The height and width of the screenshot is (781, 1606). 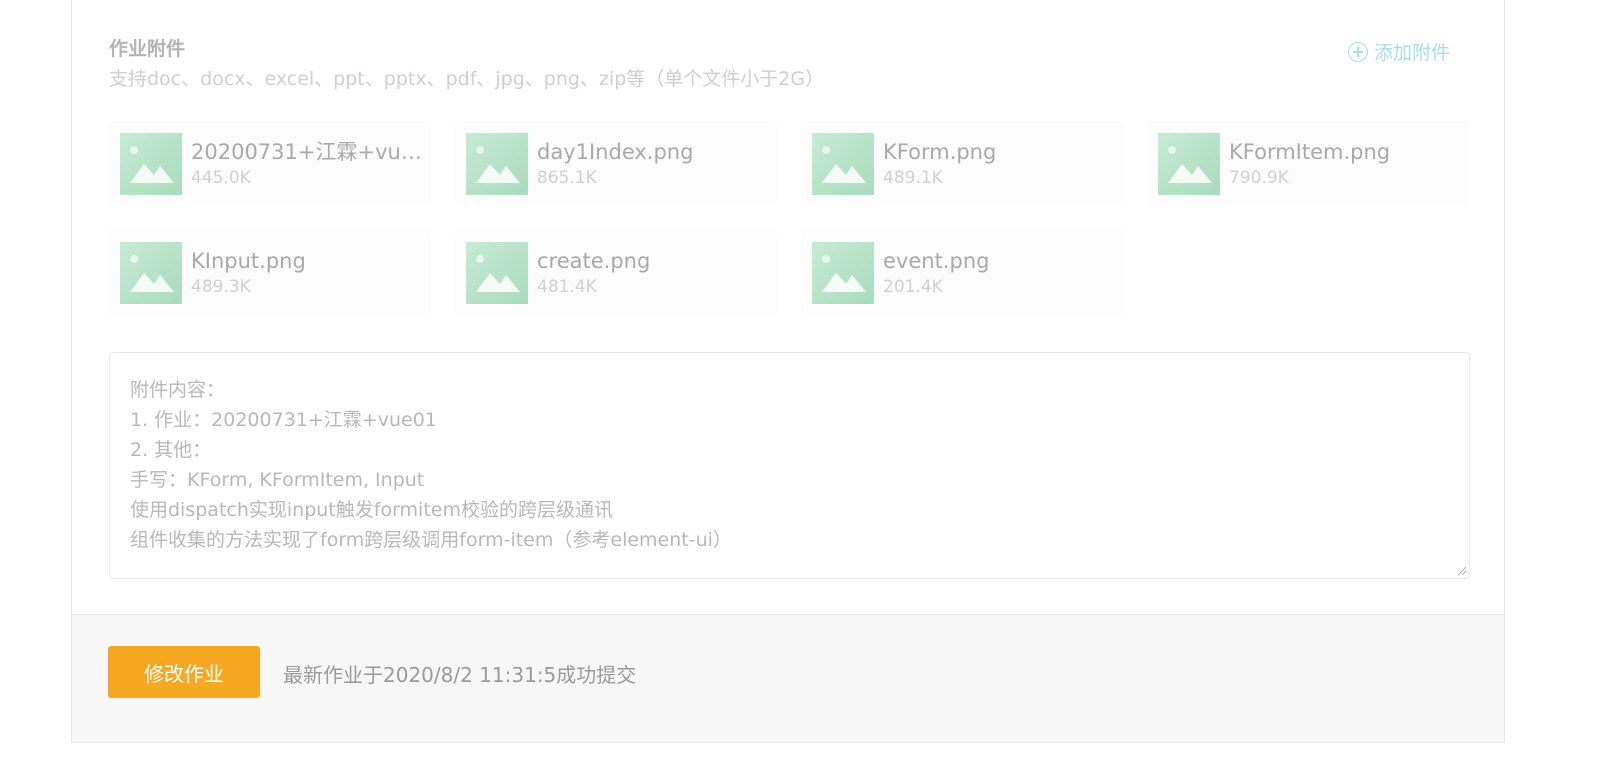 What do you see at coordinates (1357, 51) in the screenshot?
I see `plus-circle-icon` at bounding box center [1357, 51].